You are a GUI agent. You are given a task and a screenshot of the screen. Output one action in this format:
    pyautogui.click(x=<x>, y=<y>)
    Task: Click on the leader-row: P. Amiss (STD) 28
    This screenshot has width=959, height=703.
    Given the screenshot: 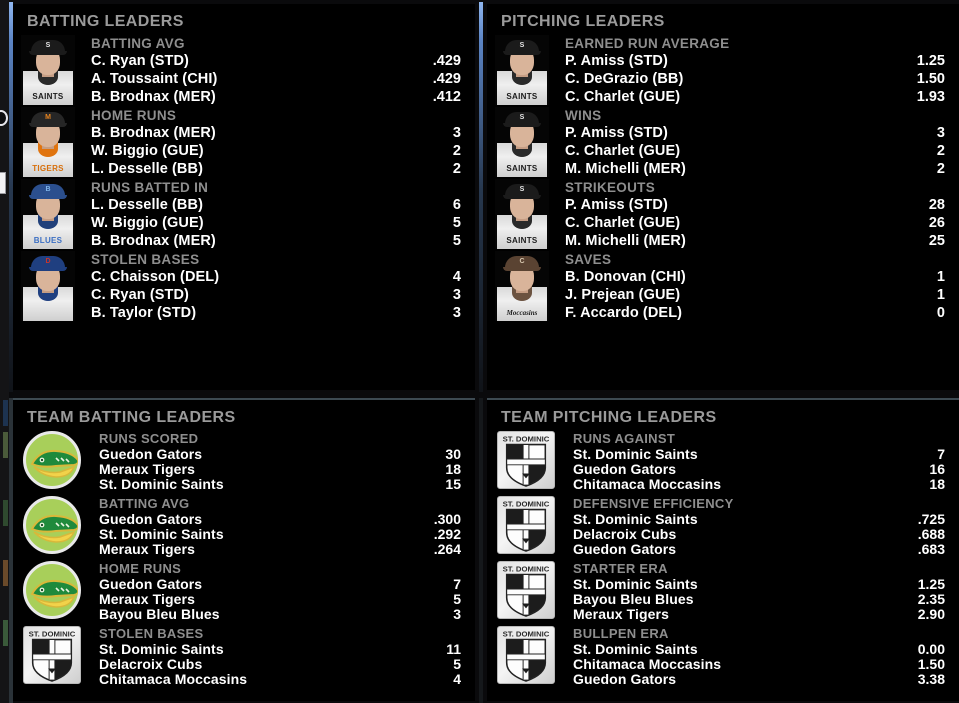 What is the action you would take?
    pyautogui.click(x=755, y=205)
    